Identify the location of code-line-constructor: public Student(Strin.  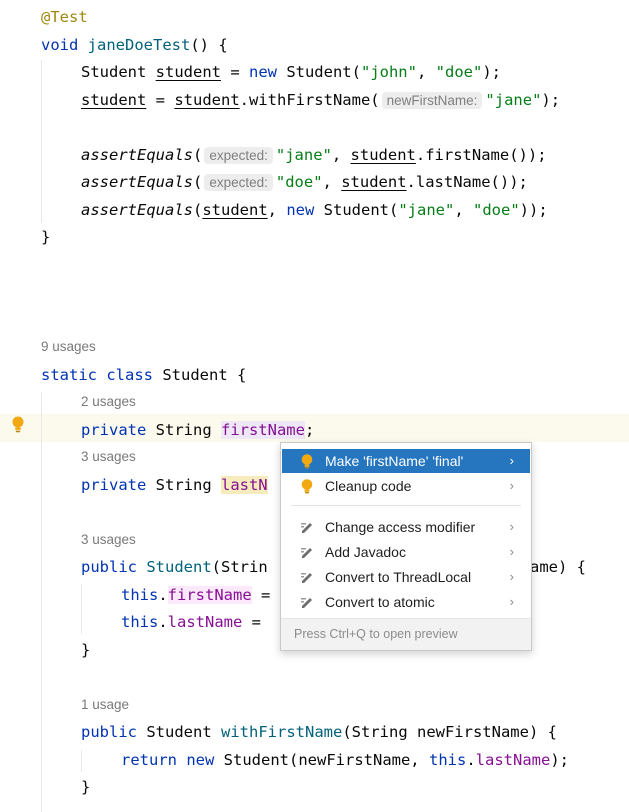
(174, 567).